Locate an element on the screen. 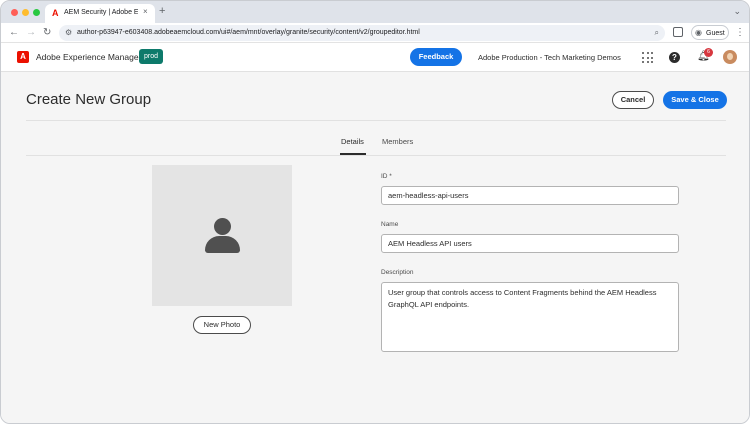  user-placeholder-body is located at coordinates (222, 244).